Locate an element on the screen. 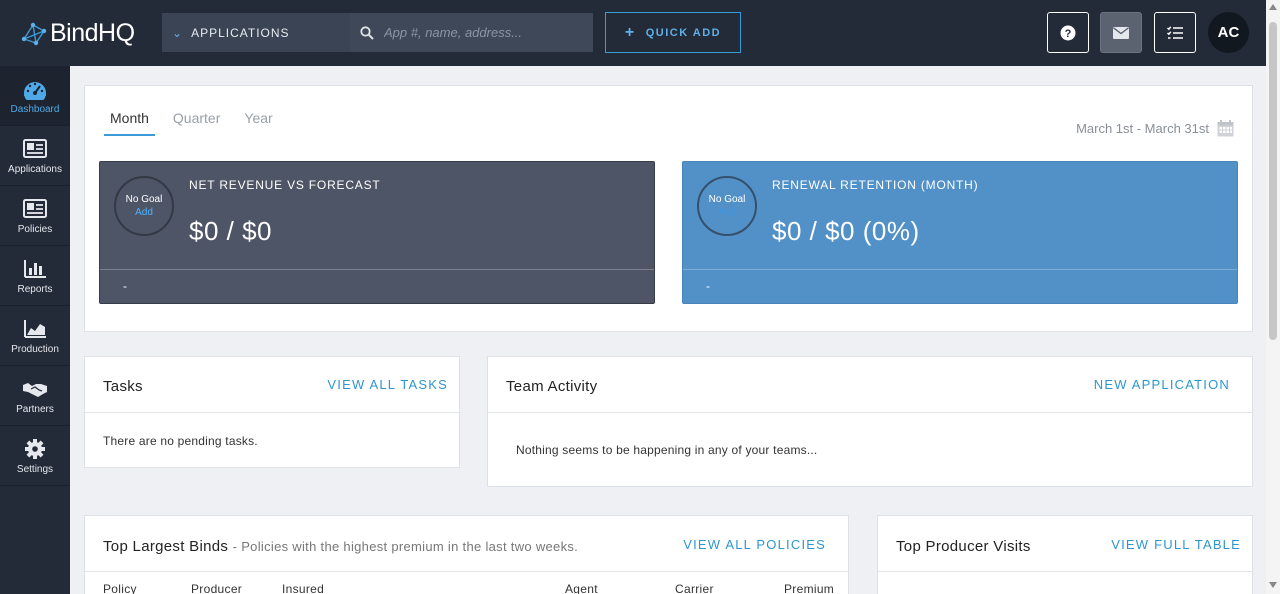 The width and height of the screenshot is (1280, 594). tab-quarter: Quarter is located at coordinates (196, 123).